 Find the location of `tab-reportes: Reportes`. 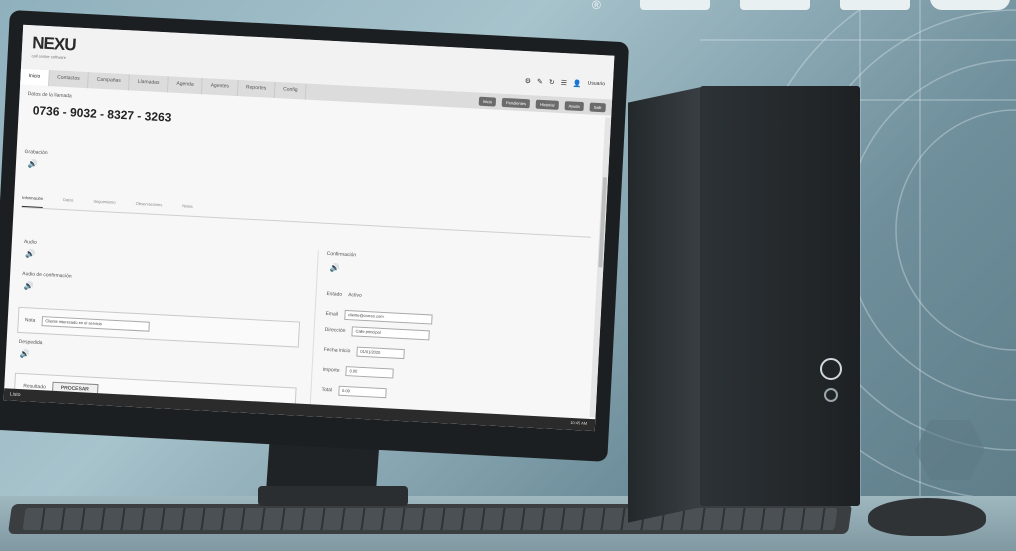

tab-reportes: Reportes is located at coordinates (256, 89).